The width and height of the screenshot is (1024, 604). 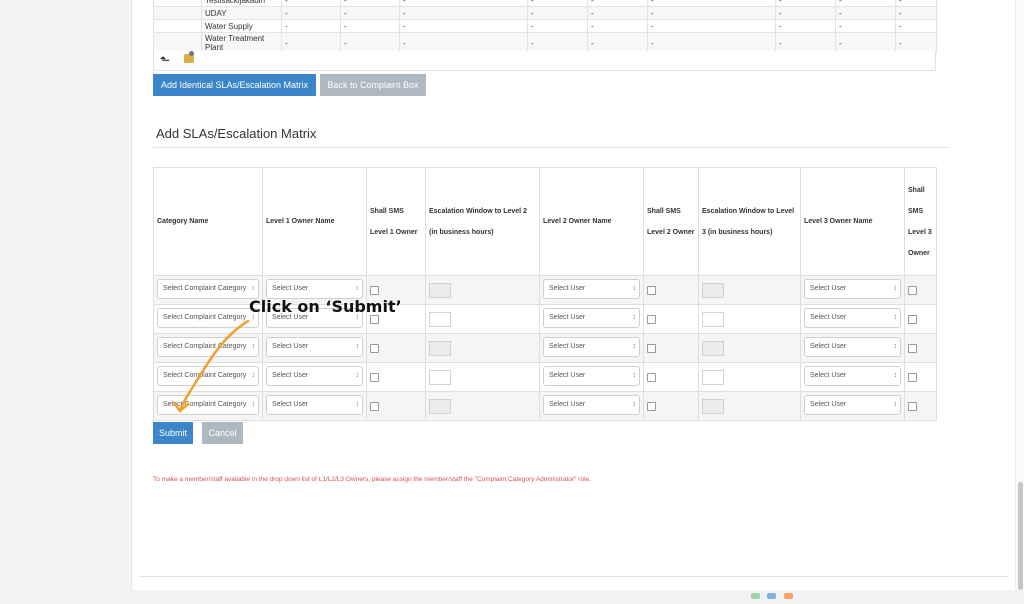 What do you see at coordinates (234, 85) in the screenshot?
I see `add-identical-sla-button: Add Identical SLAs/Escalation Matrix` at bounding box center [234, 85].